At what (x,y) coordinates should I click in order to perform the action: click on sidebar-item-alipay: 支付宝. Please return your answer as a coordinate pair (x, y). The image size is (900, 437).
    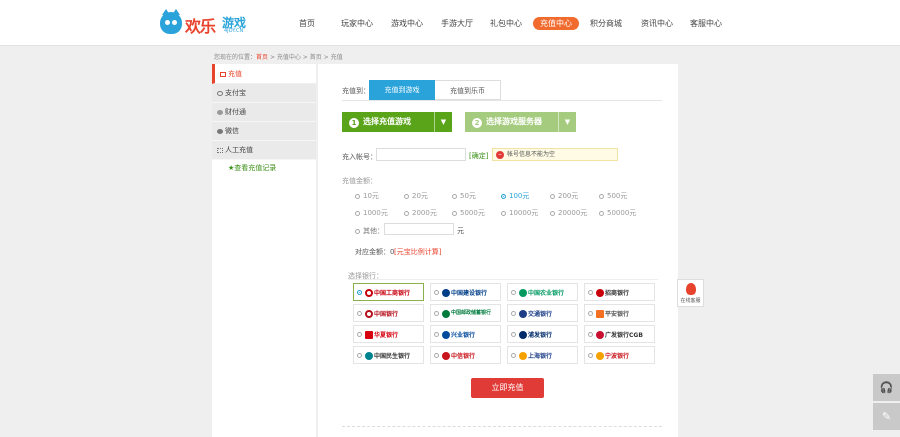
    Looking at the image, I should click on (264, 93).